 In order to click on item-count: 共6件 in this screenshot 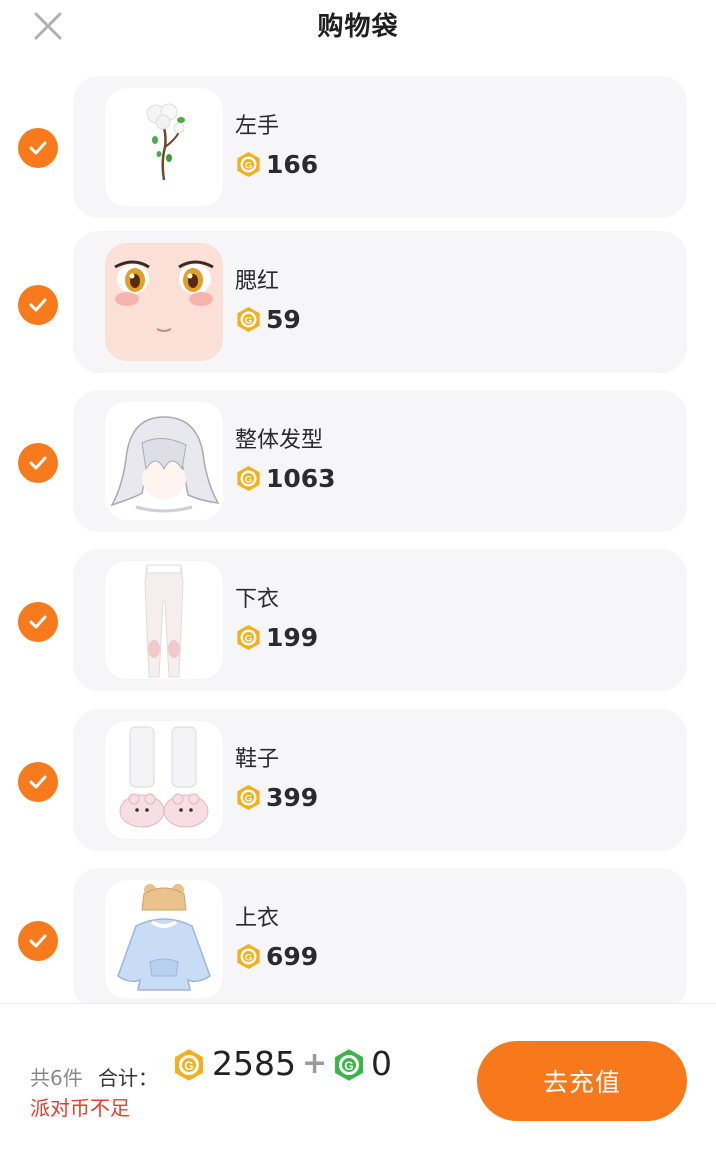, I will do `click(56, 1078)`.